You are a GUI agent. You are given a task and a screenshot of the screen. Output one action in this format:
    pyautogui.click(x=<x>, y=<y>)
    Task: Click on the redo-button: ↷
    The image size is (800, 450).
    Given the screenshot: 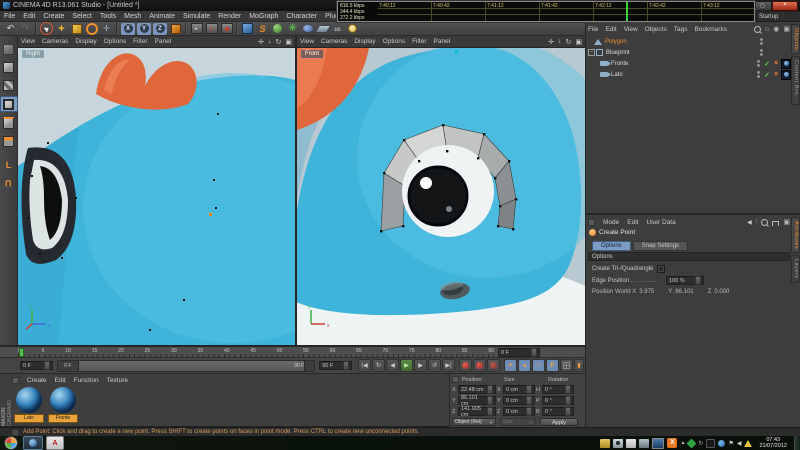 What is the action you would take?
    pyautogui.click(x=25, y=28)
    